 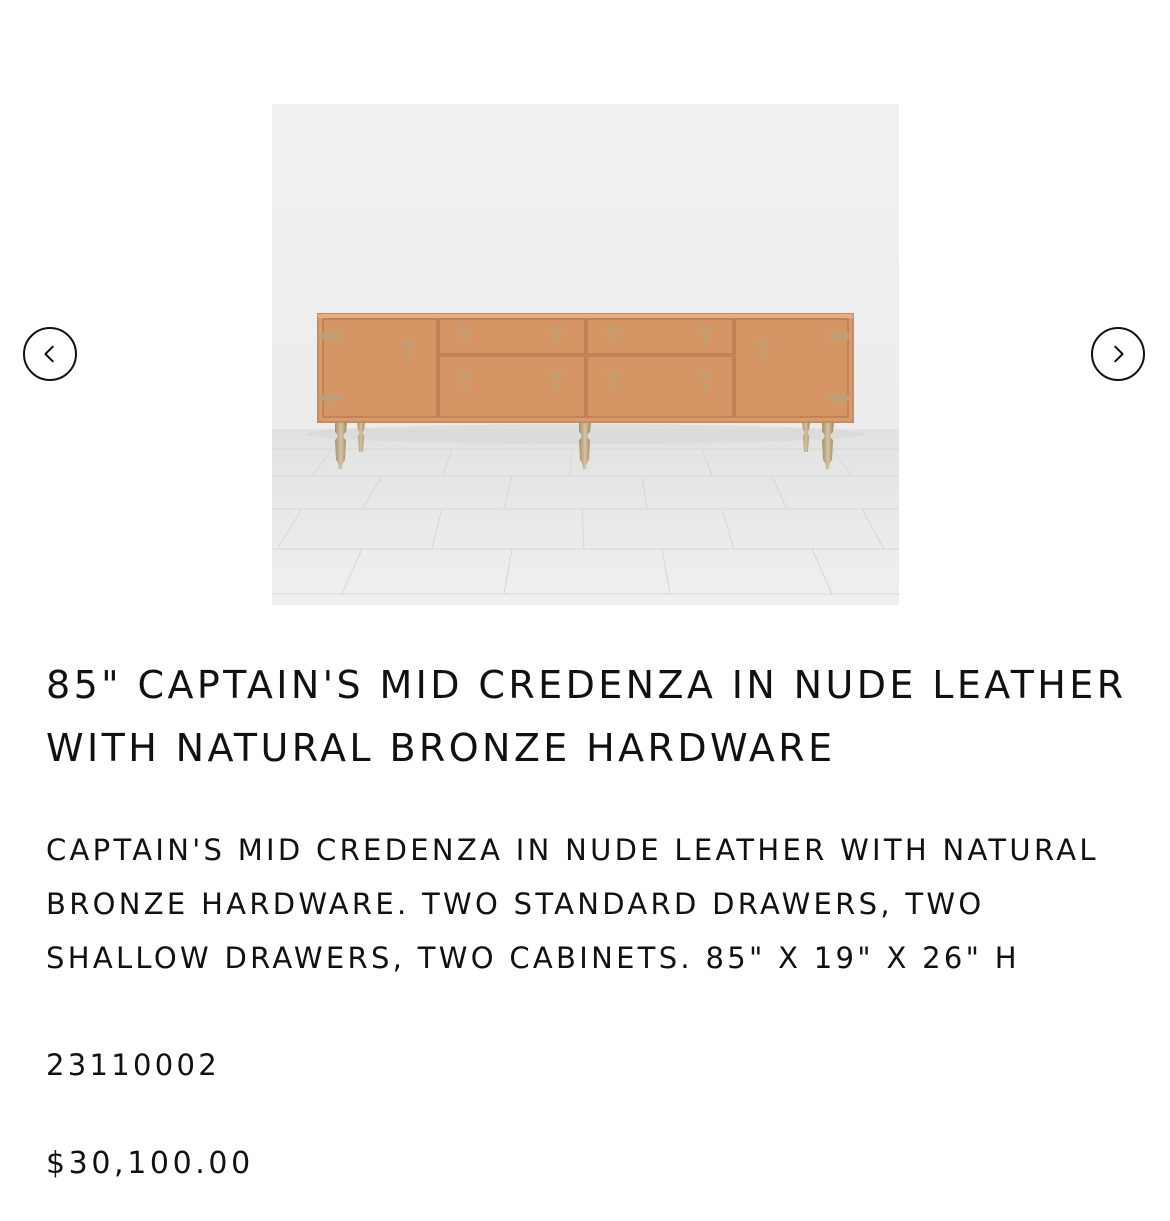 I want to click on product-price: $30,100.00, so click(x=150, y=1163).